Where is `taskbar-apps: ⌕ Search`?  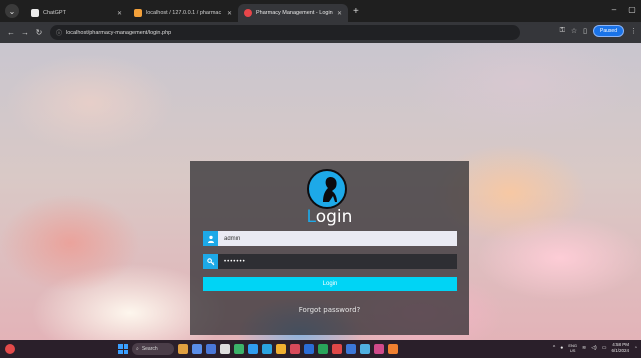
taskbar-apps: ⌕ Search is located at coordinates (258, 349).